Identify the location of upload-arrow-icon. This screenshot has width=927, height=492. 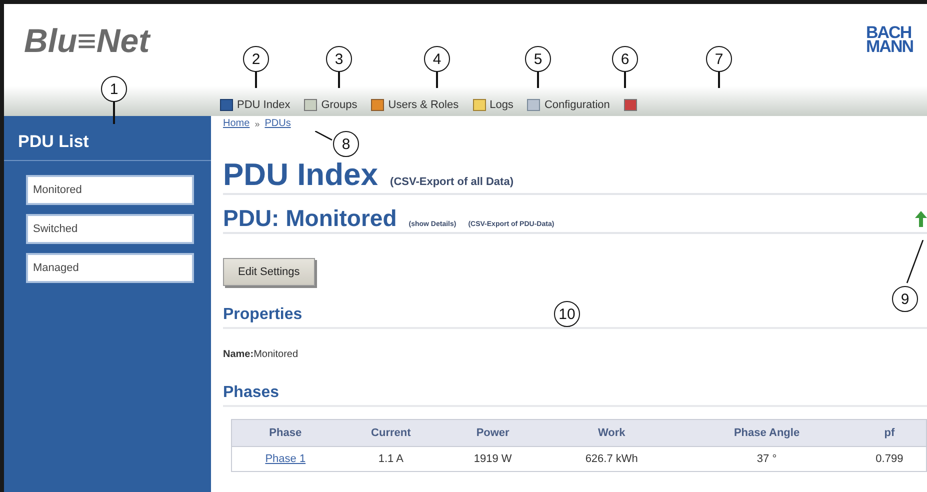
(921, 218).